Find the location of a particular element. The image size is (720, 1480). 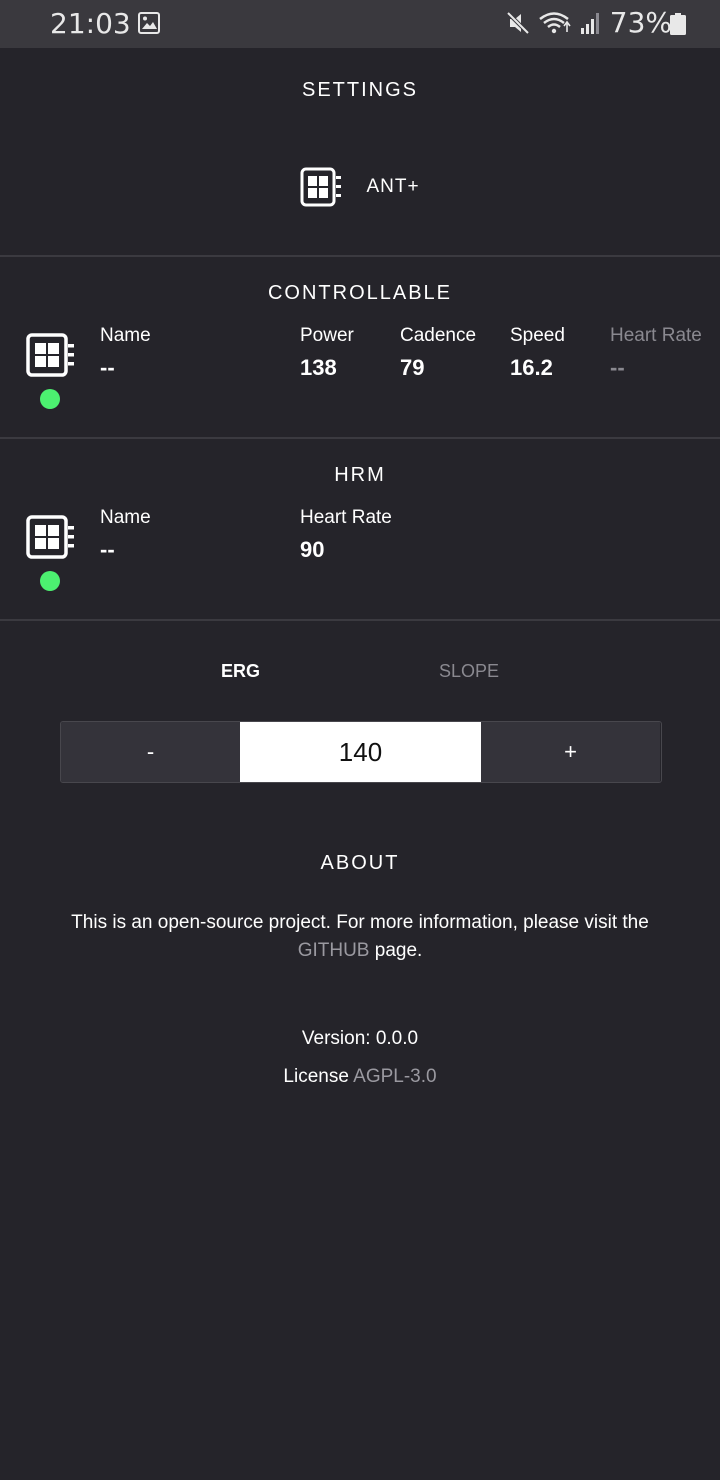

status-icons: 73% is located at coordinates (589, 22).